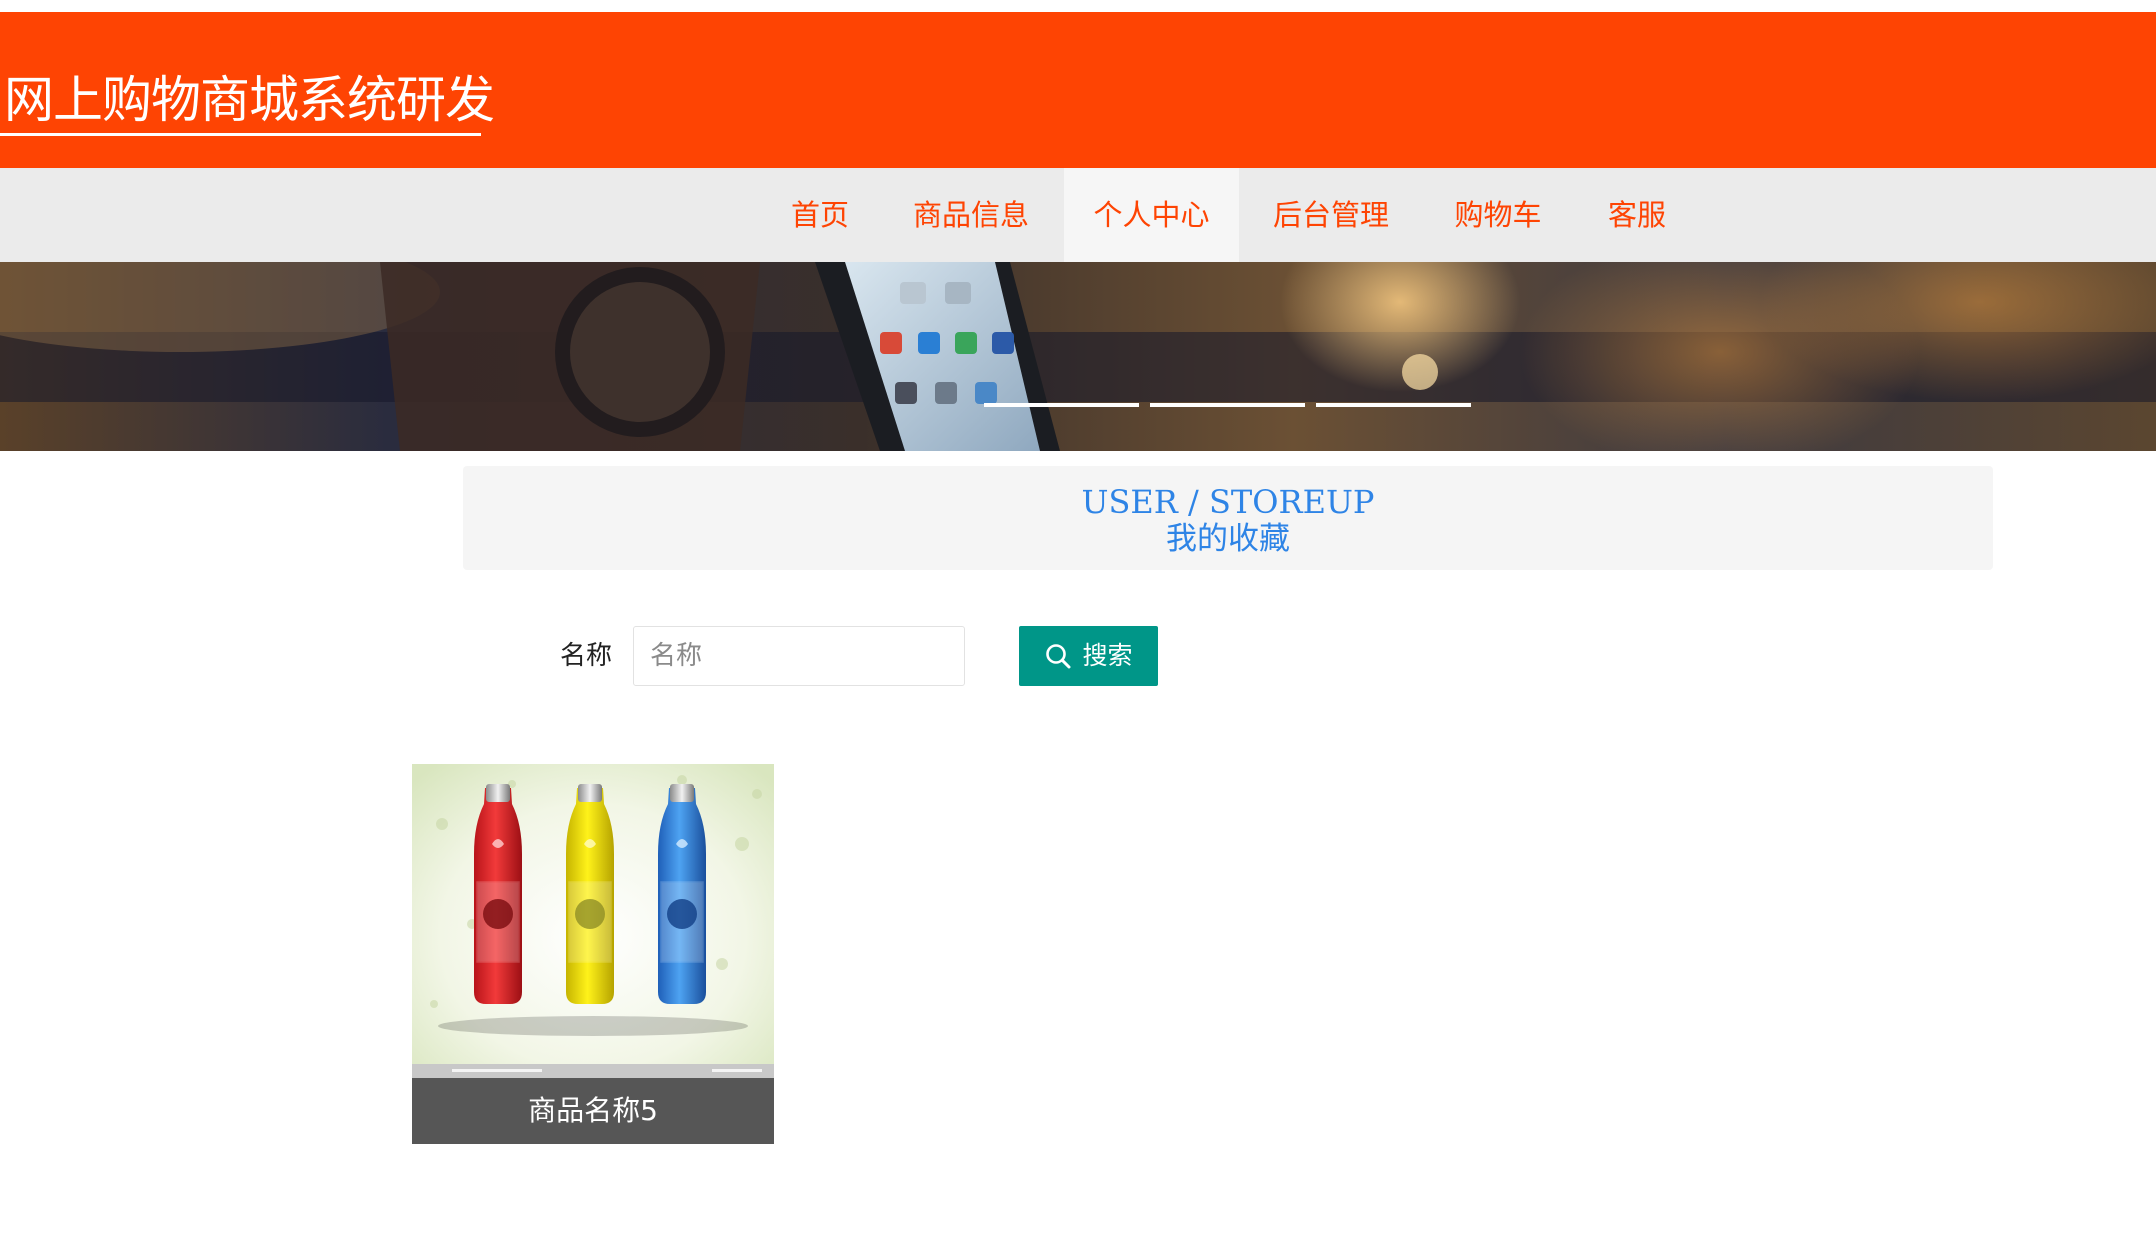 The width and height of the screenshot is (2156, 1244). I want to click on page-heading-english: USER / STOREUP, so click(1228, 502).